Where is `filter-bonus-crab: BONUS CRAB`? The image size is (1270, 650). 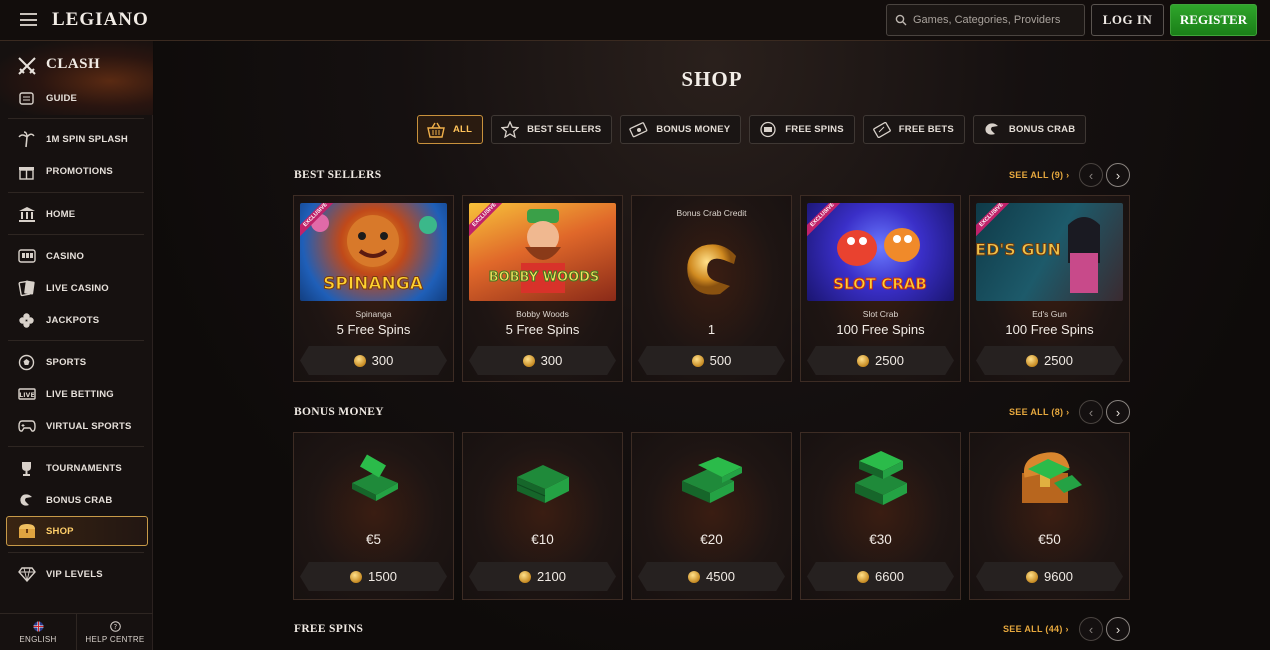
filter-bonus-crab: BONUS CRAB is located at coordinates (1029, 129).